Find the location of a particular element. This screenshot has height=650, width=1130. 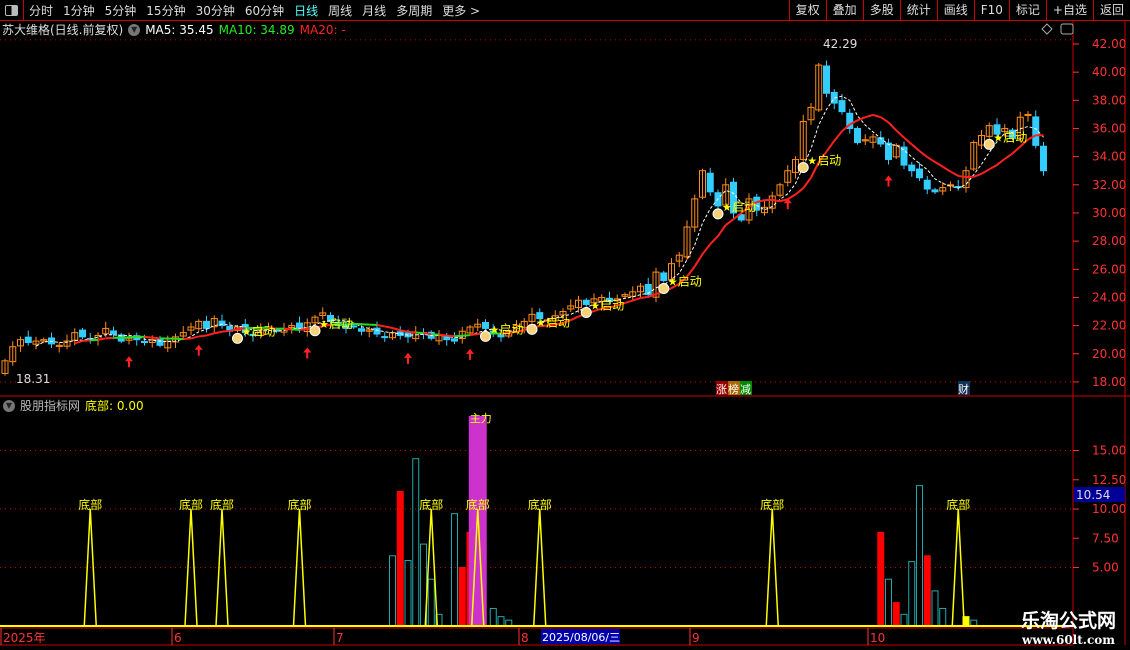

price-tick-label: 34.00 is located at coordinates (1109, 157).